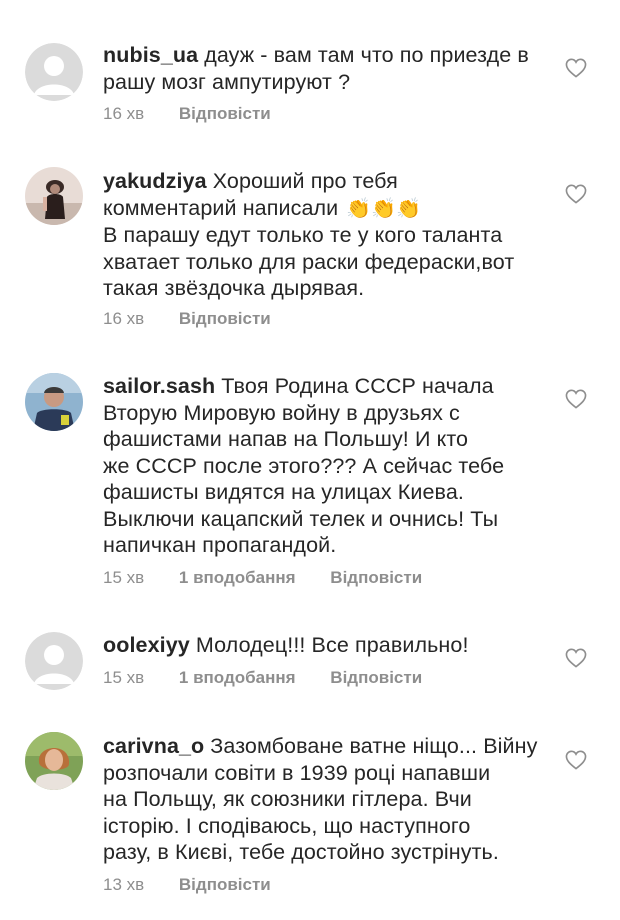 The height and width of the screenshot is (920, 620). What do you see at coordinates (150, 55) in the screenshot?
I see `comment-username: nubis_ua` at bounding box center [150, 55].